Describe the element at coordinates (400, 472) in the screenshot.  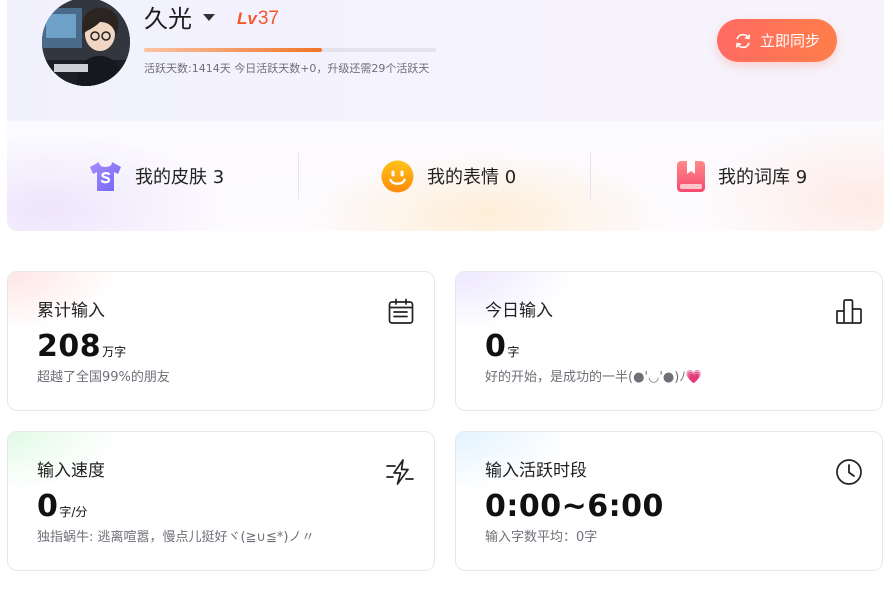
I see `speed-lightning-icon` at that location.